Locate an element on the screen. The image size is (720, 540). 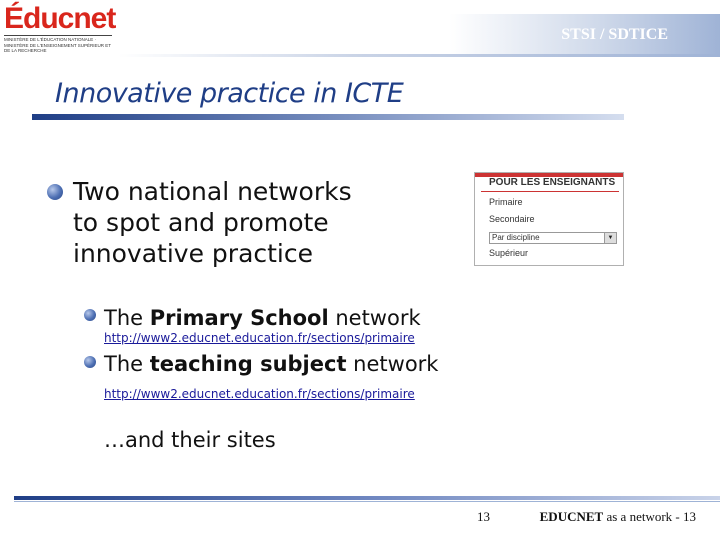
footer-brand: EDUCNET is located at coordinates (571, 516).